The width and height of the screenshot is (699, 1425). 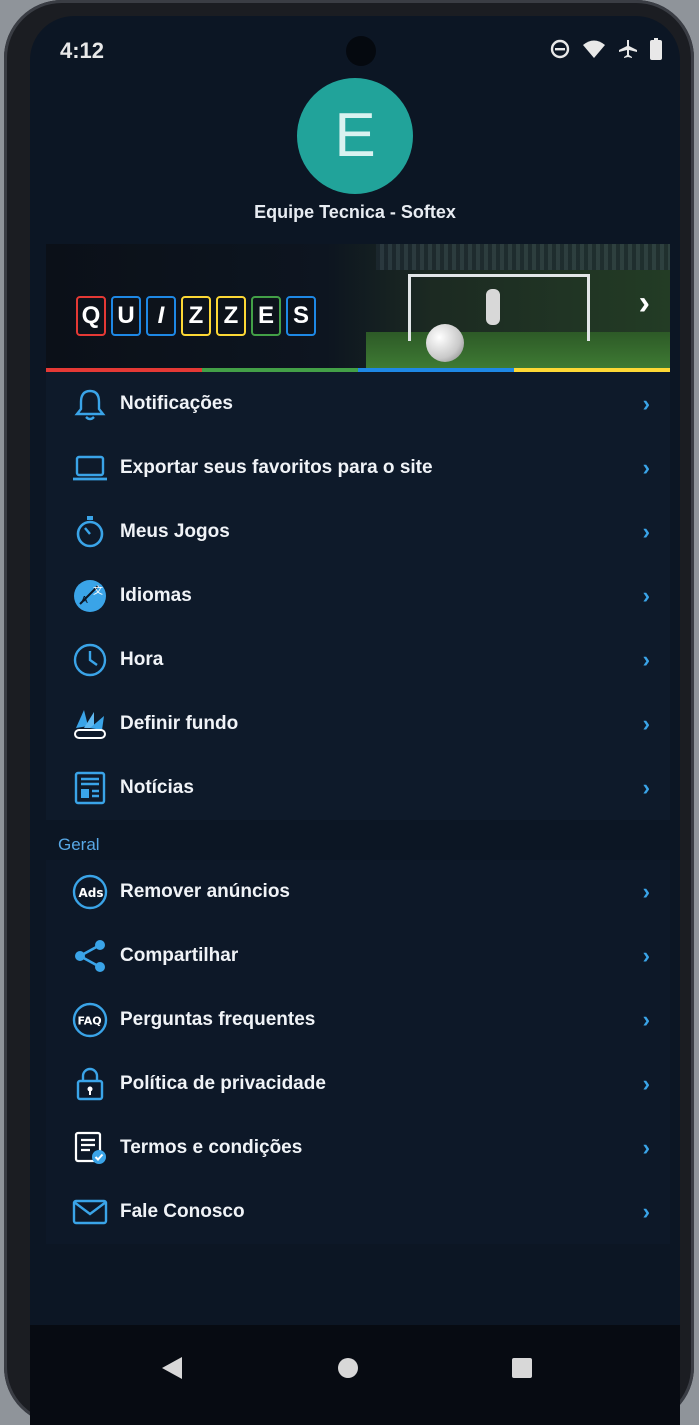 What do you see at coordinates (606, 49) in the screenshot?
I see `status-icons` at bounding box center [606, 49].